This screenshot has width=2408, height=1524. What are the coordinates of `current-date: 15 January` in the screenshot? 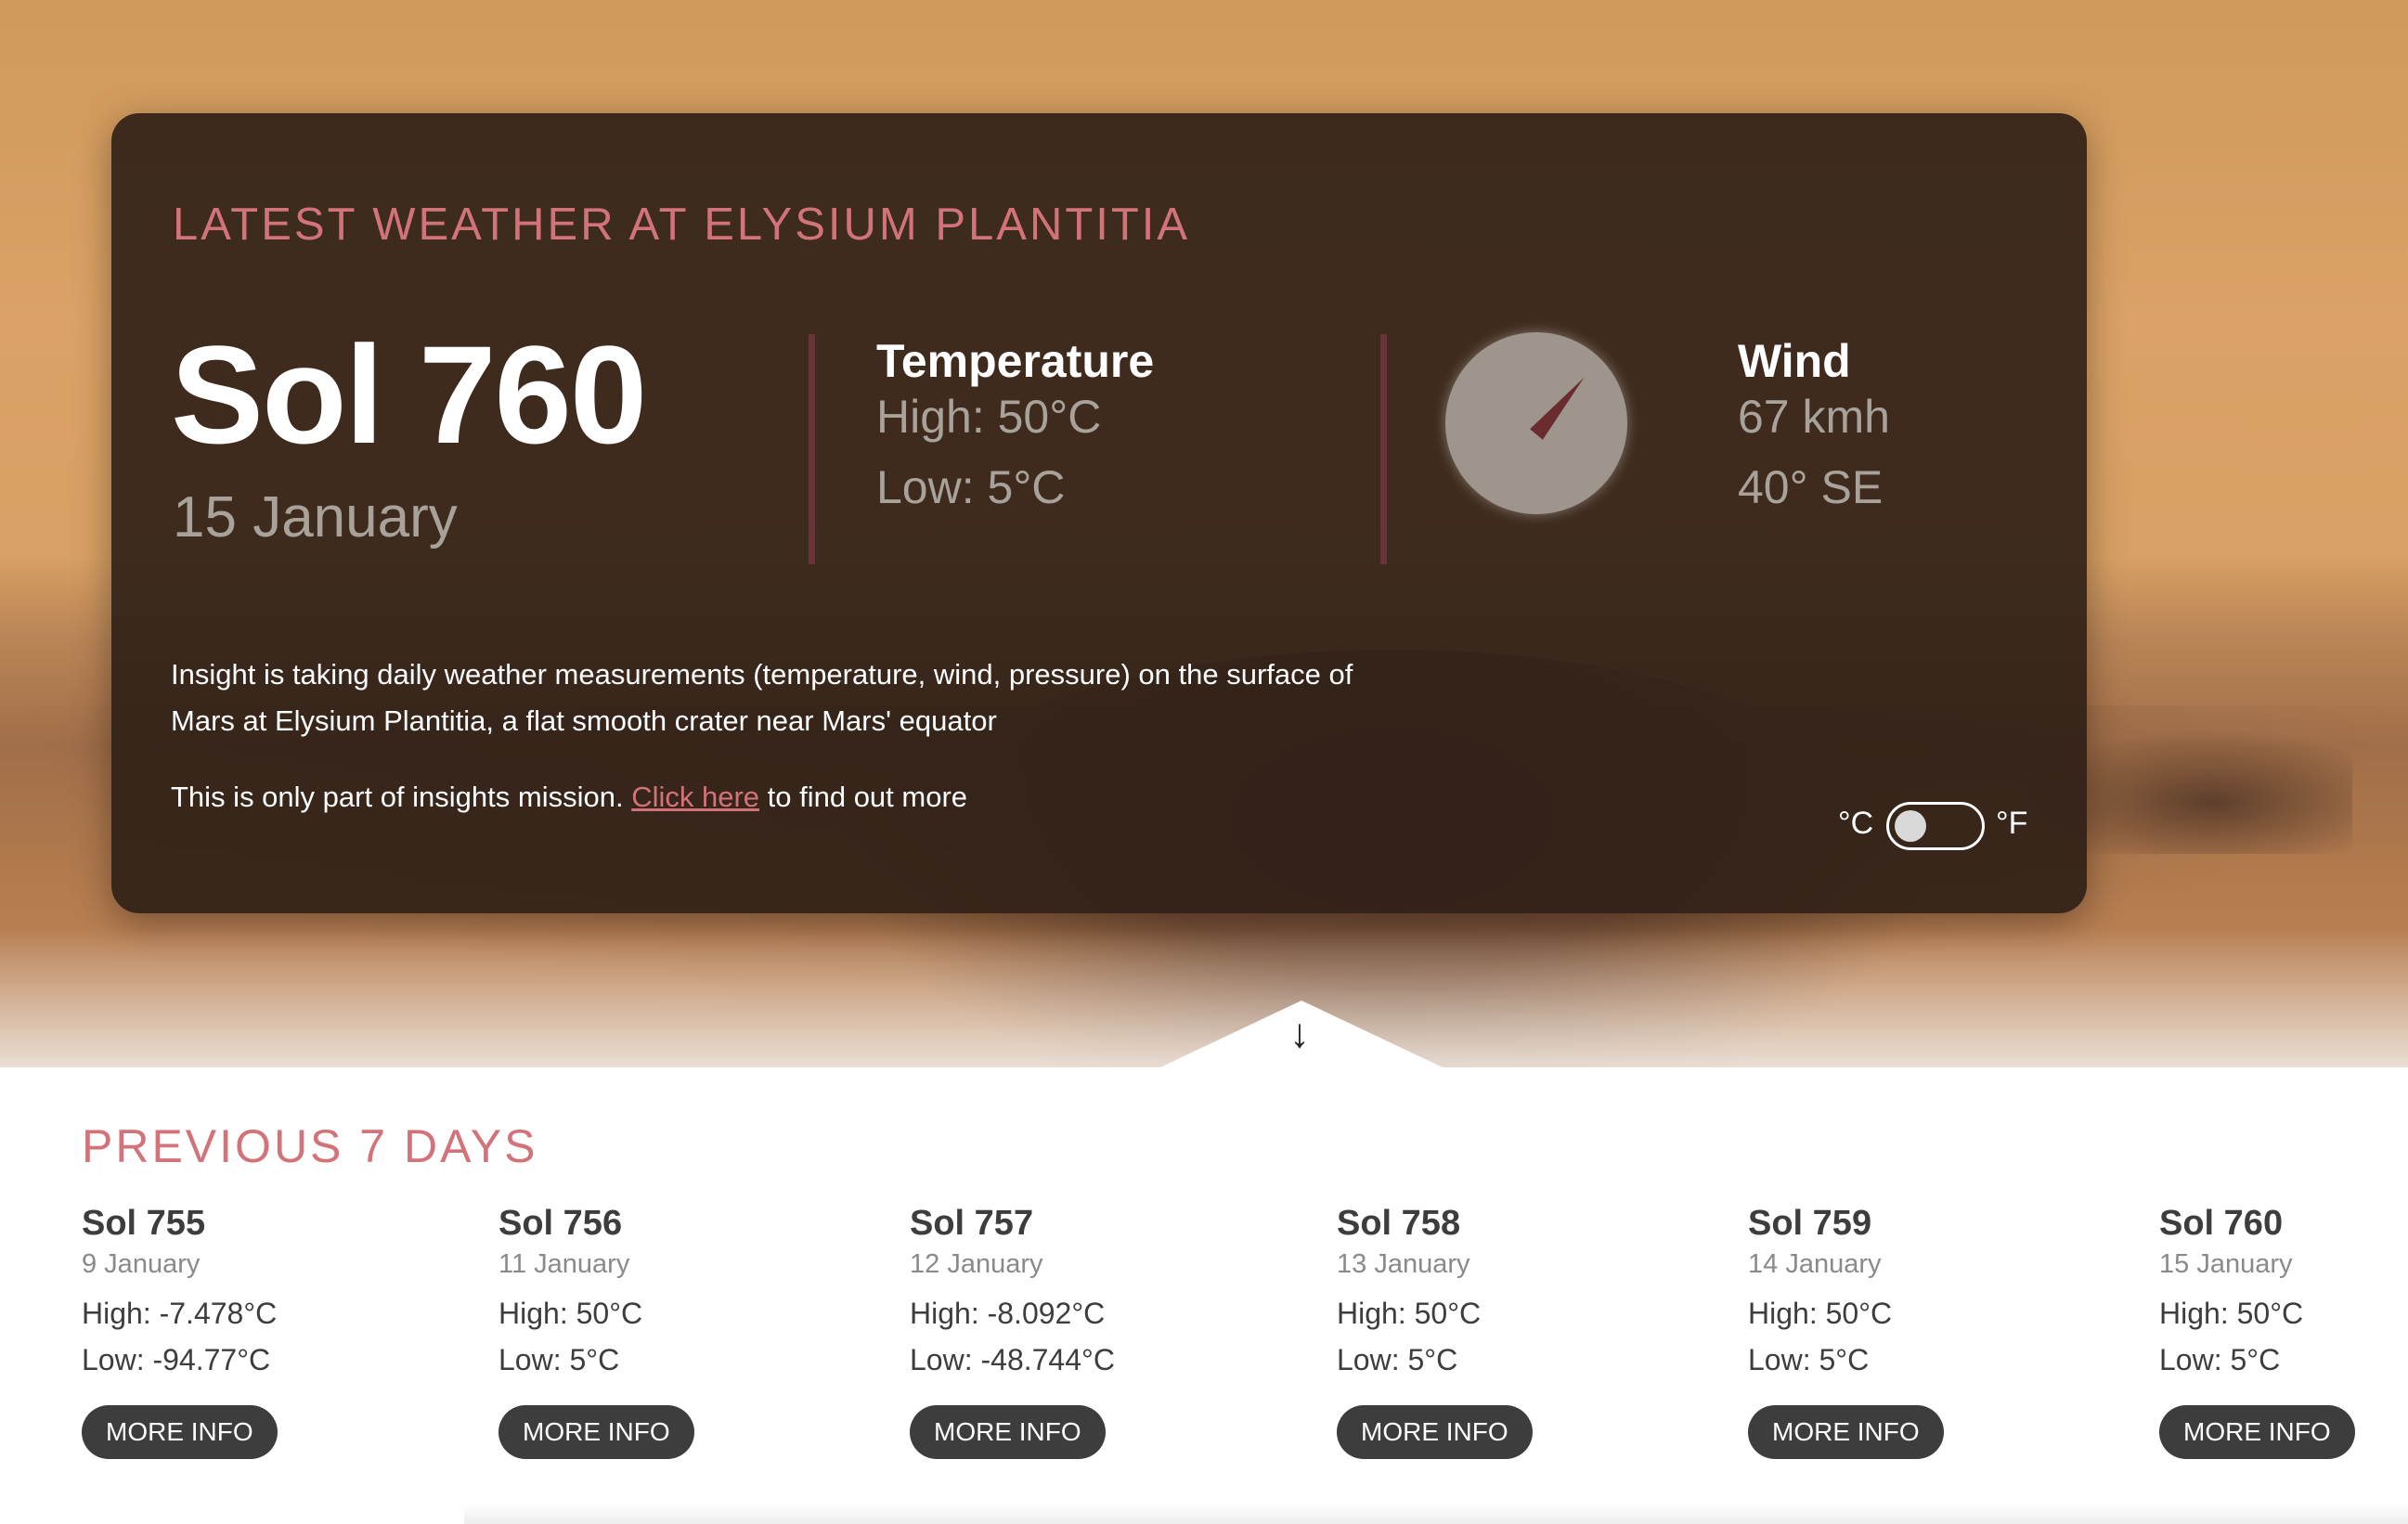 It's located at (315, 517).